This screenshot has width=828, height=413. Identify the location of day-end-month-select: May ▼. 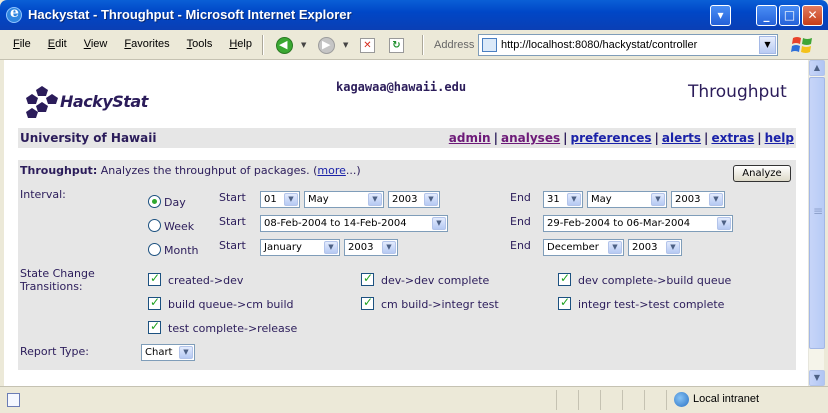
(627, 199).